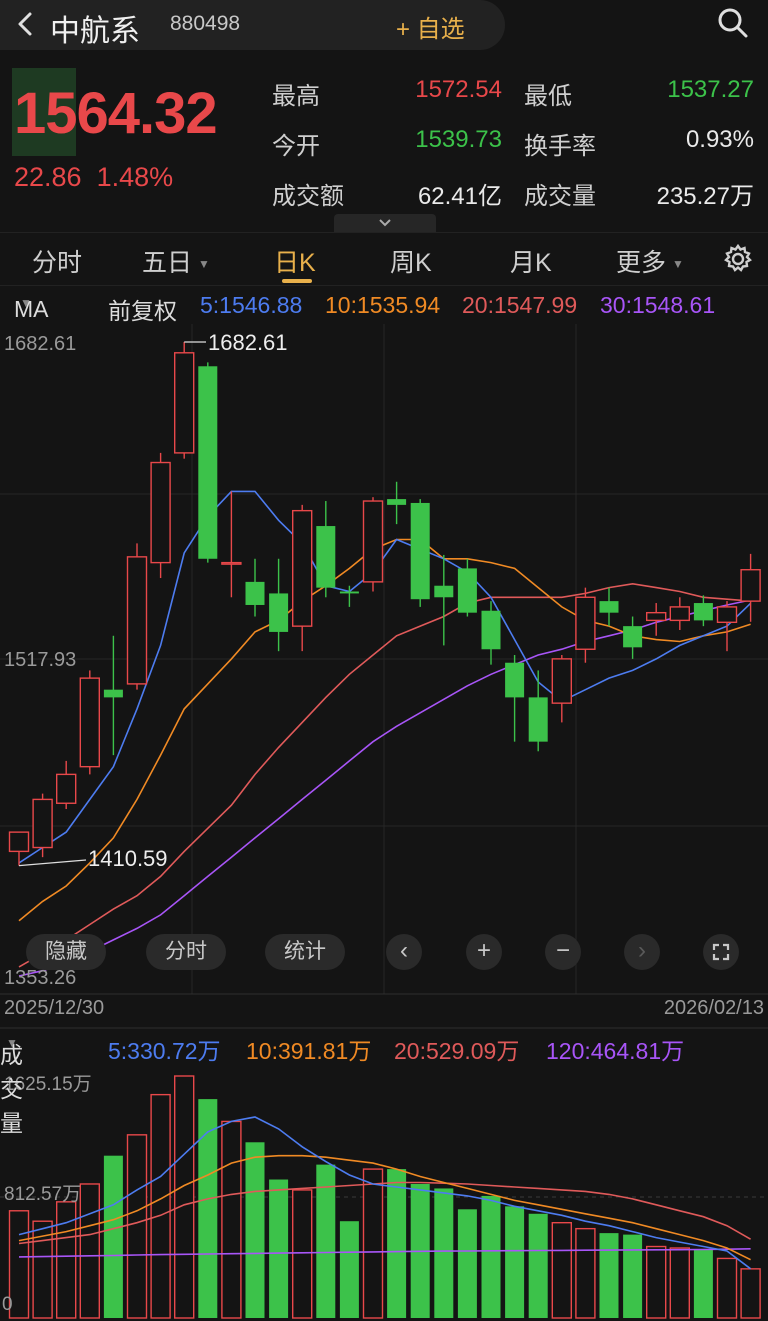 The height and width of the screenshot is (1321, 768). I want to click on scroll-left-button: ‹, so click(404, 952).